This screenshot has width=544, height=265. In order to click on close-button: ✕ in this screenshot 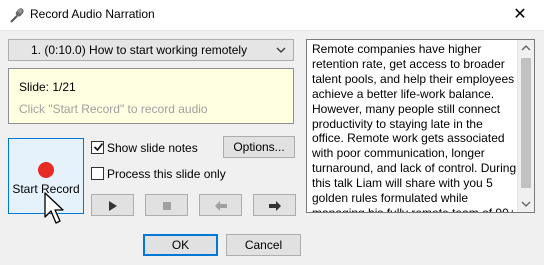, I will do `click(520, 15)`.